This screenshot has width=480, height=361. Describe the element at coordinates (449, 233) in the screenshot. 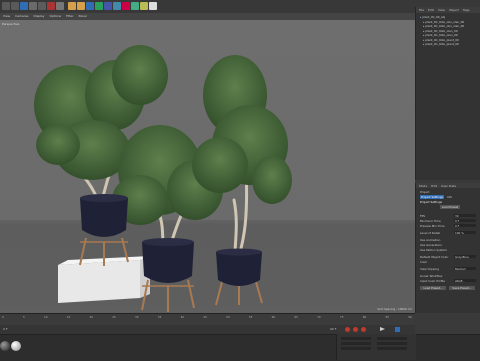

I see `attr-row-lod: Level of Detail 100 %` at that location.